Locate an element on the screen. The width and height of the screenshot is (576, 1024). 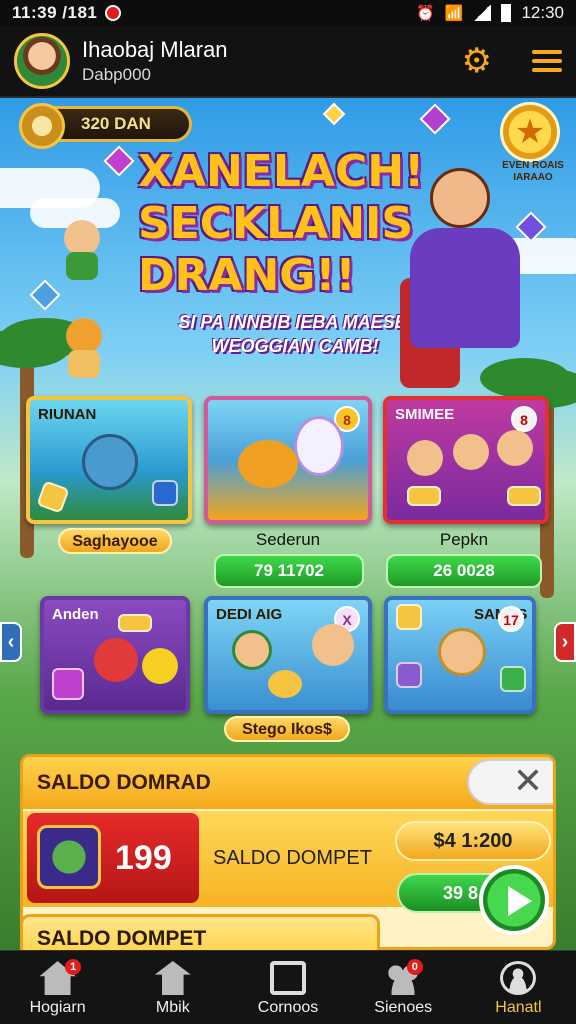
nav-label: Mbik is located at coordinates (172, 1007).